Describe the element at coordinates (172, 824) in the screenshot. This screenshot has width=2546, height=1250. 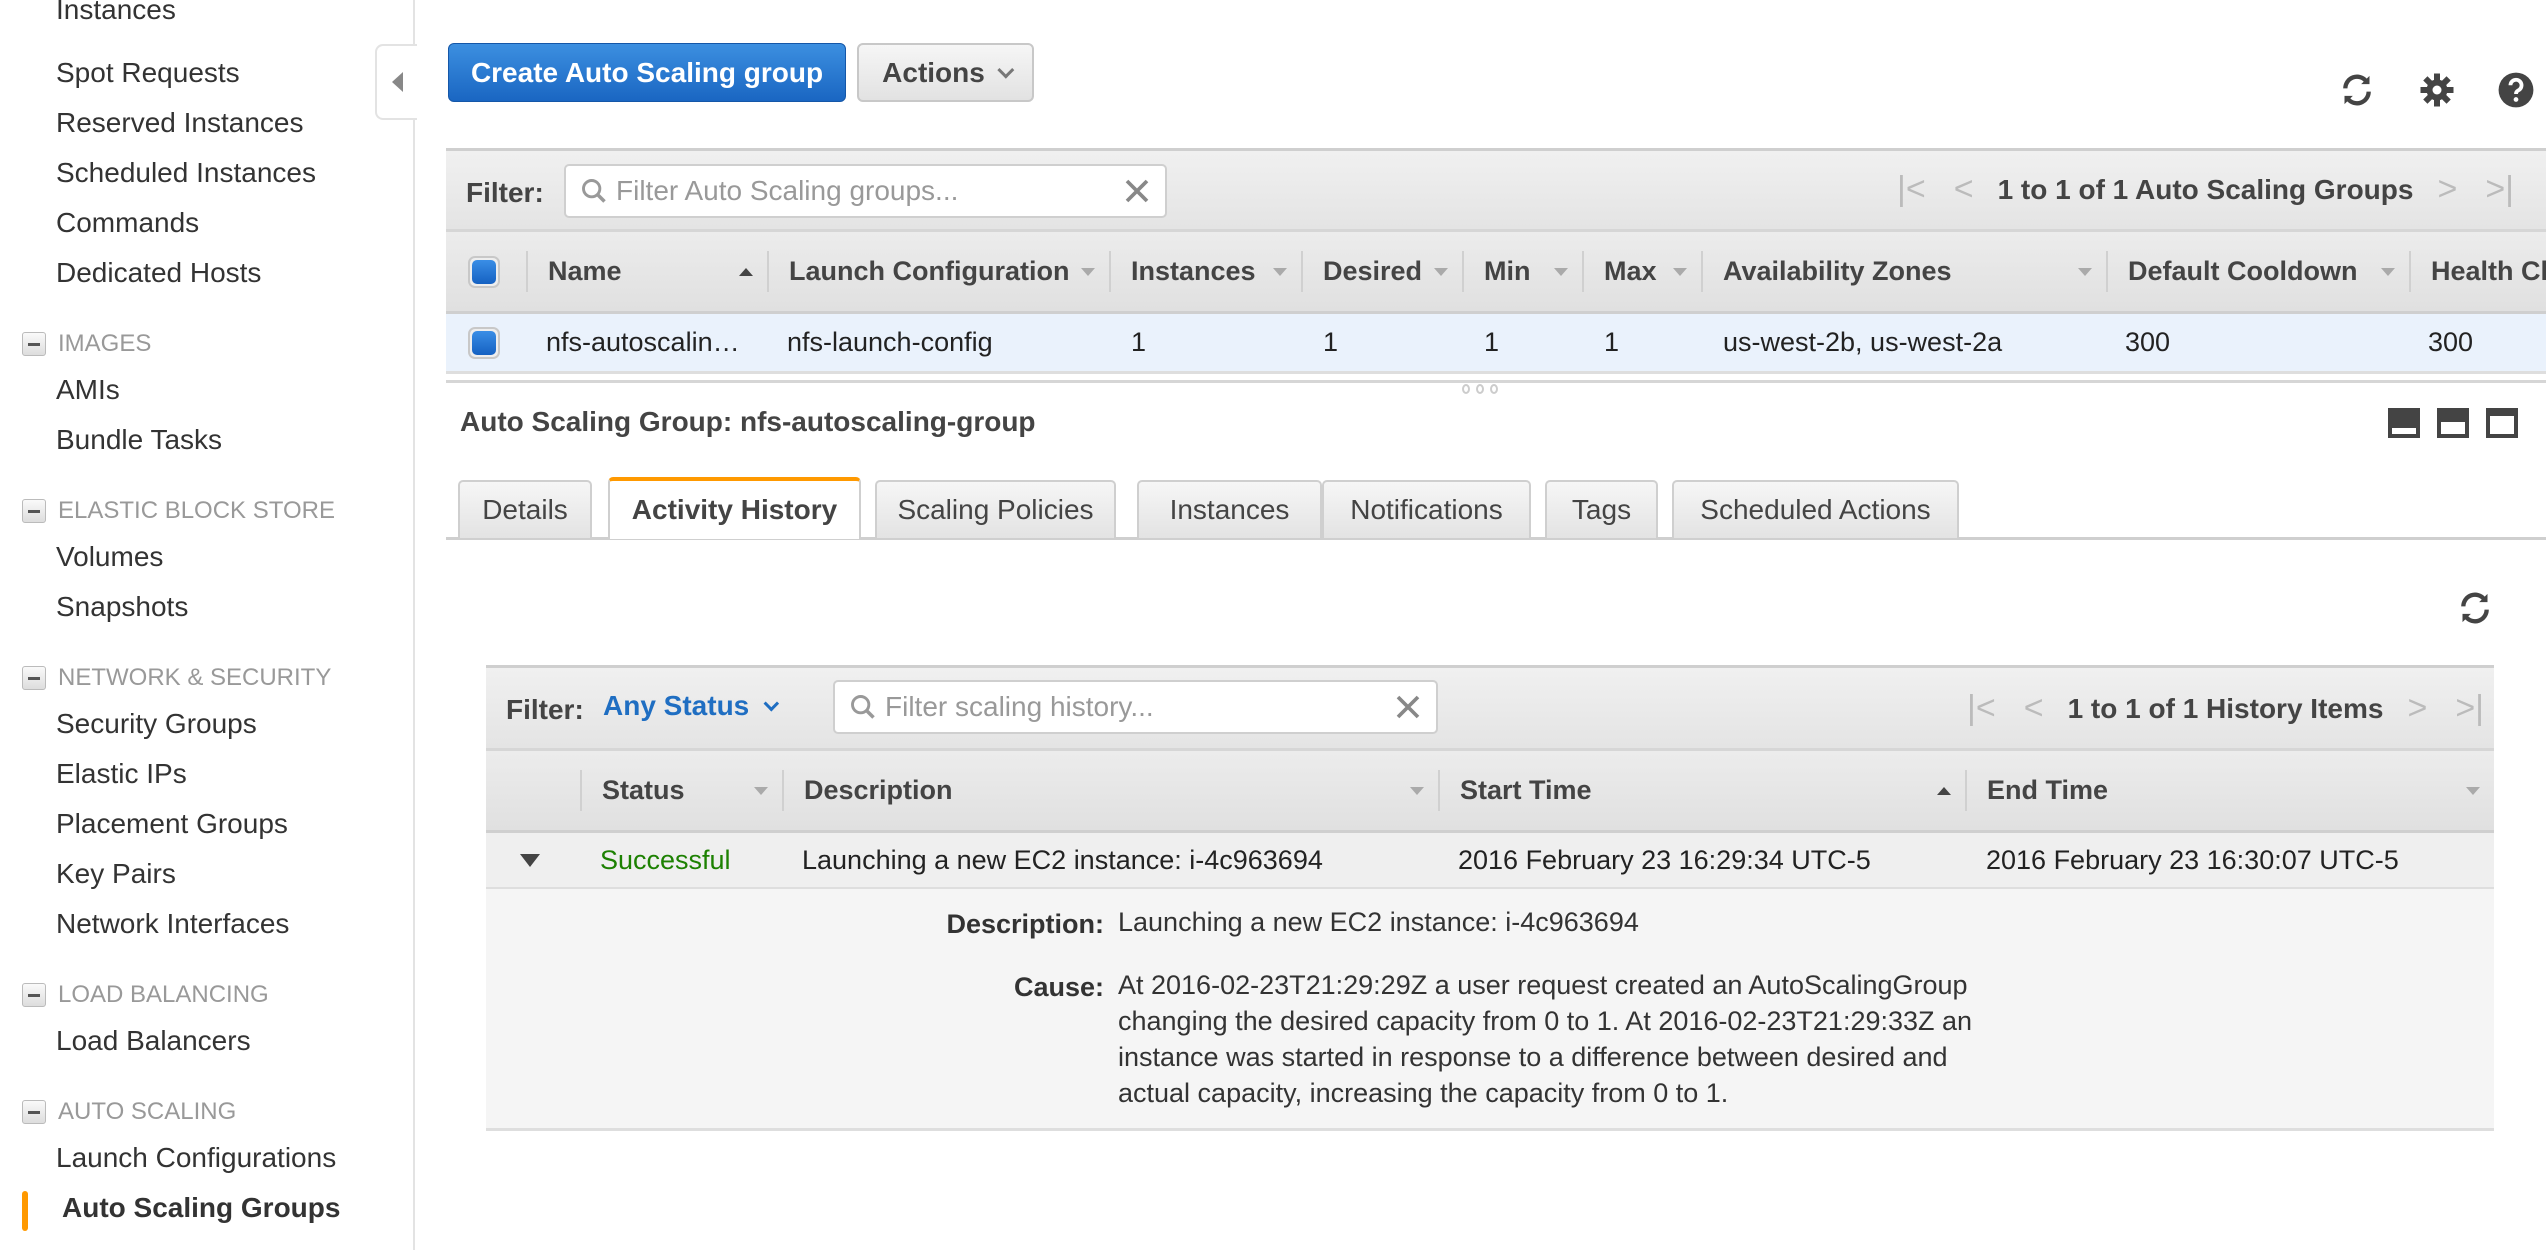
I see `sidebar-item-placement-groups: Placement Groups` at that location.